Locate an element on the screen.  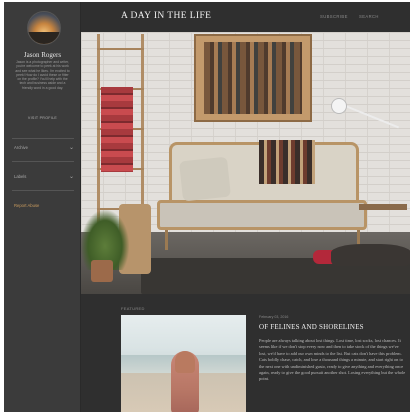
subscribe-link: SUBSCRIBE is located at coordinates (334, 16).